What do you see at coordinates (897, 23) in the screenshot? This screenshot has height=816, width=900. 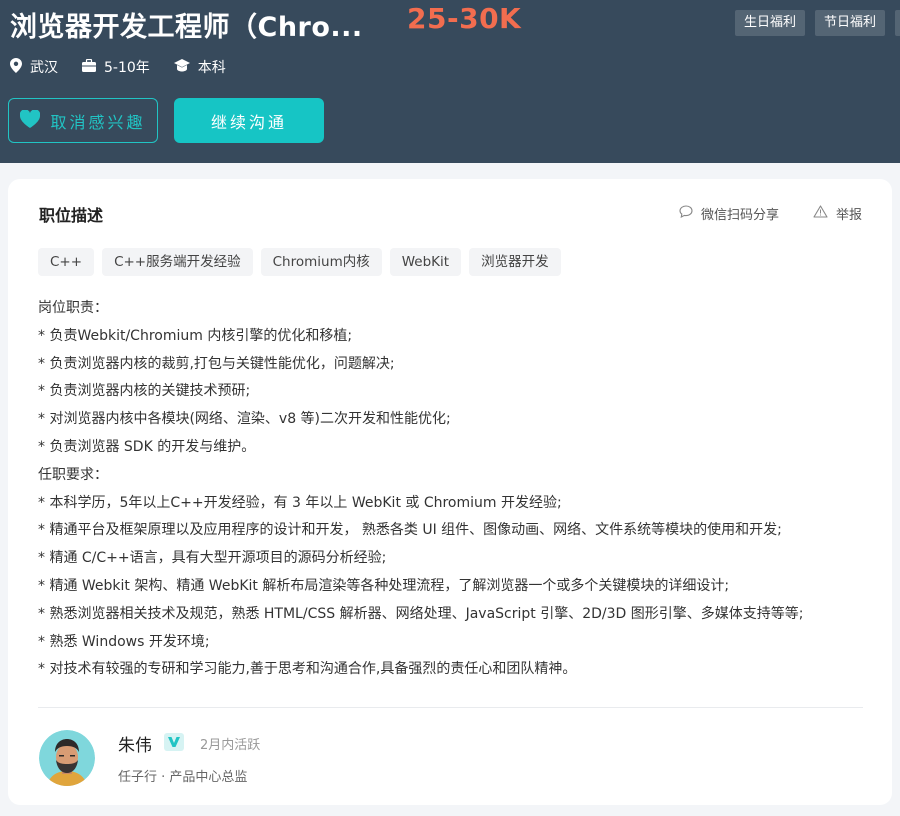 I see `benefit-tag-overflow` at bounding box center [897, 23].